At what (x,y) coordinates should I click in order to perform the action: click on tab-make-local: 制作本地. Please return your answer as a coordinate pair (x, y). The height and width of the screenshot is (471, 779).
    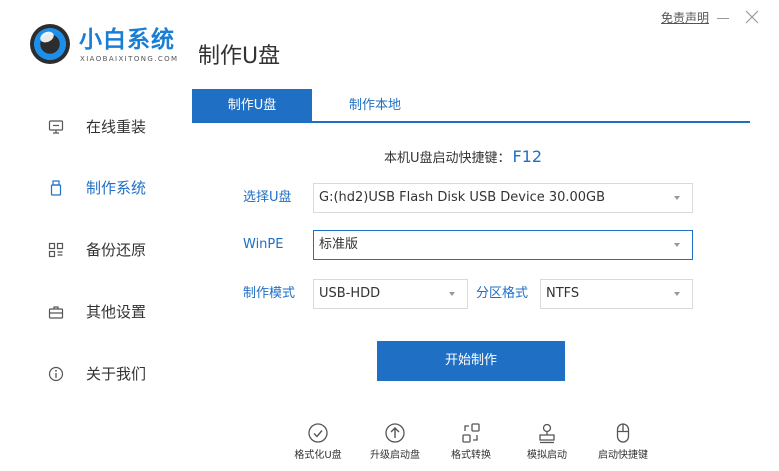
    Looking at the image, I should click on (375, 106).